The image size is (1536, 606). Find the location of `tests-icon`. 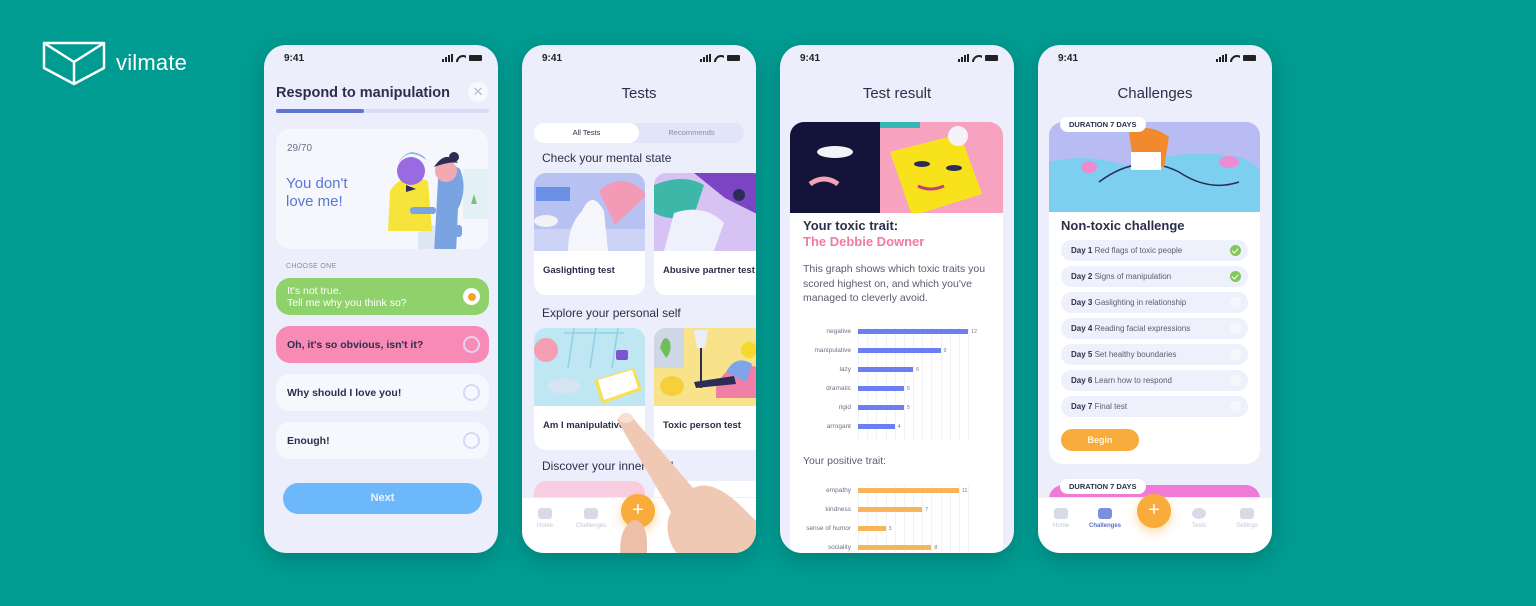

tests-icon is located at coordinates (1199, 513).